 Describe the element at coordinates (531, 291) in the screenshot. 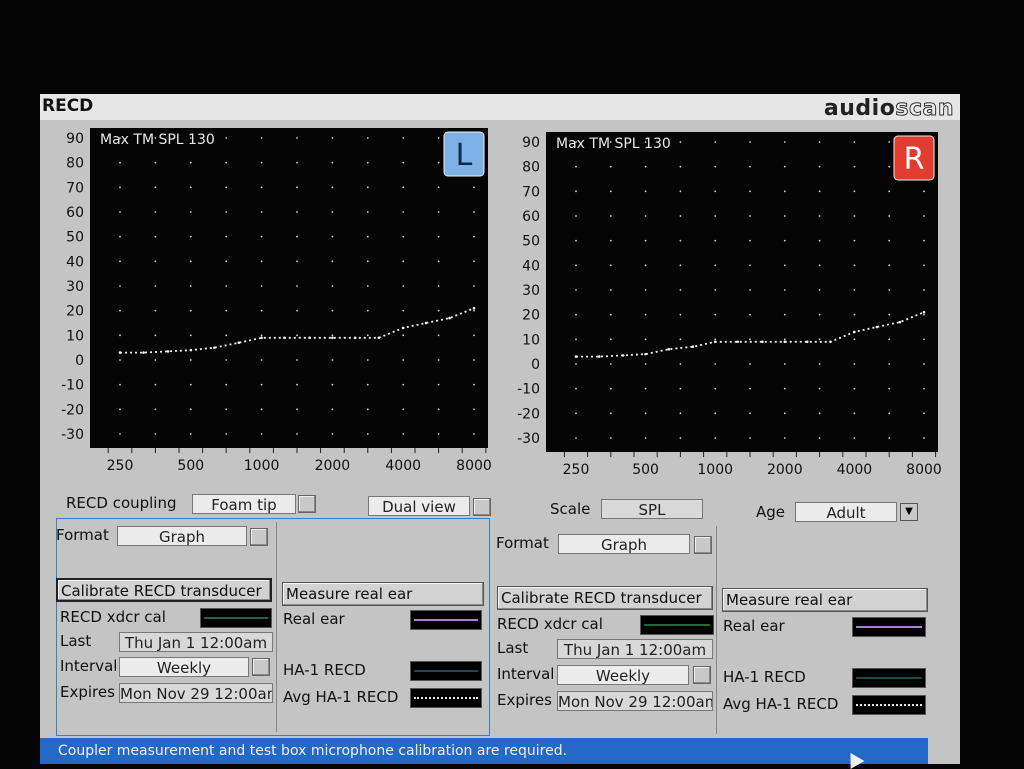

I see `y-tick-label: 30` at that location.